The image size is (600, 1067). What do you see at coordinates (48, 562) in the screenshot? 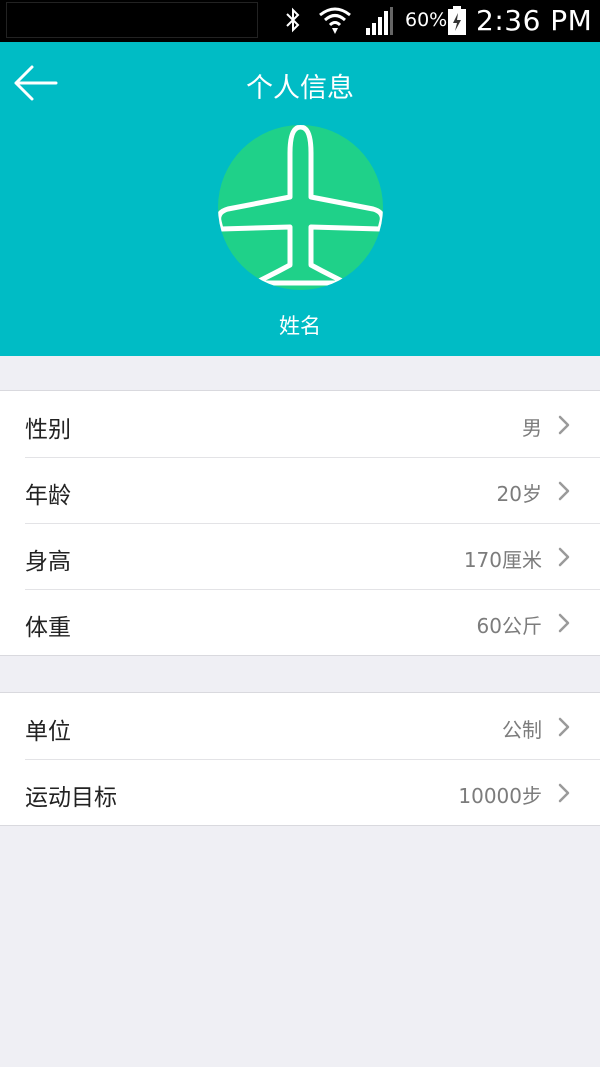
I see `row-label: 身高` at bounding box center [48, 562].